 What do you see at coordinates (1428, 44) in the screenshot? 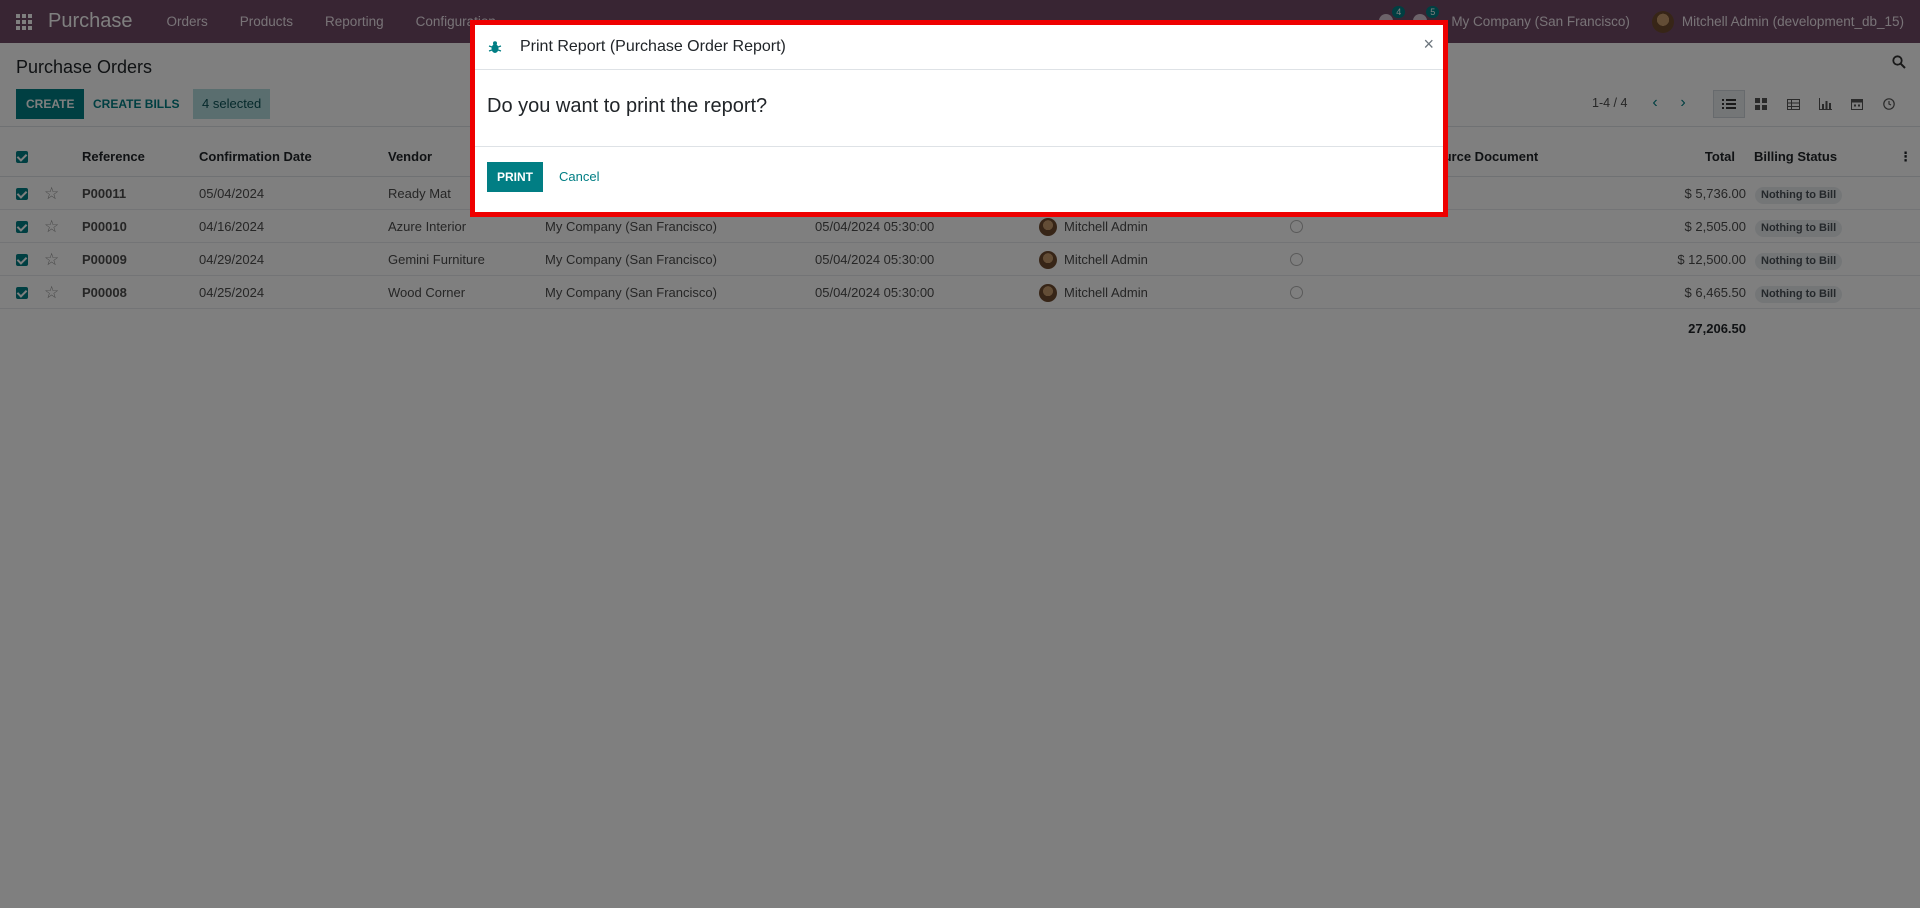
I see `close-icon: ×` at bounding box center [1428, 44].